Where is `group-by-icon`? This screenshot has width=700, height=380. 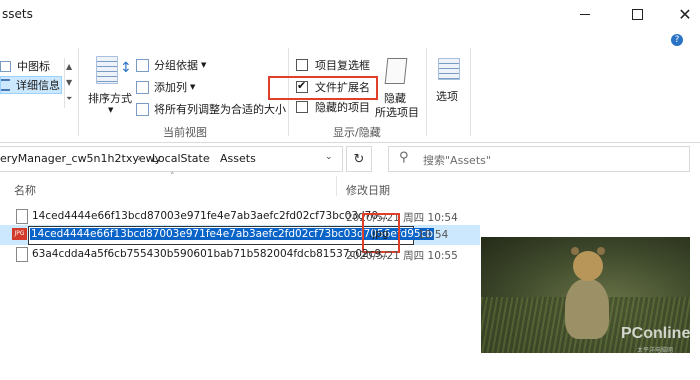
group-by-icon is located at coordinates (142, 65).